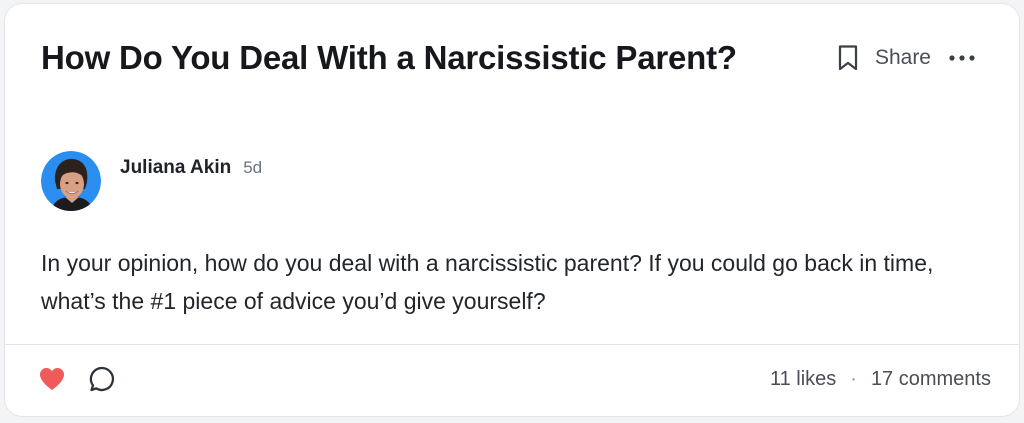  I want to click on author-meta: Juliana Akin 5d, so click(191, 168).